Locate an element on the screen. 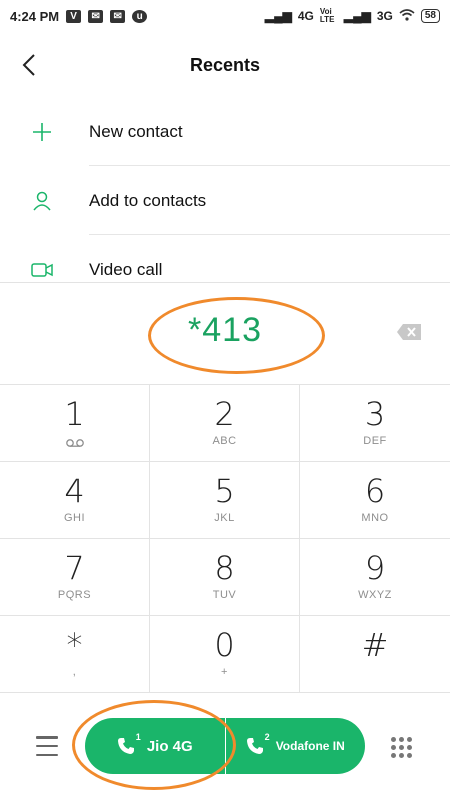 This screenshot has width=450, height=800. bottom-bar: 1 Jio 4G 2 Vodafone IN is located at coordinates (225, 746).